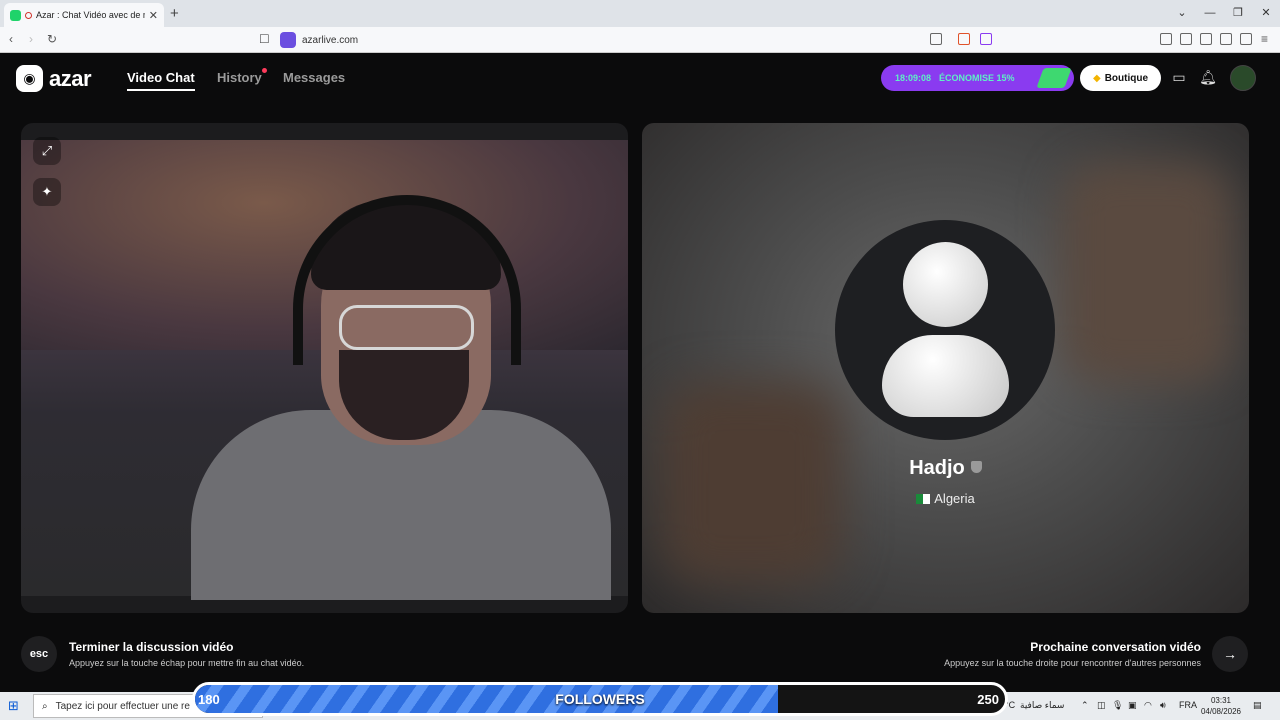  I want to click on user-avatar, so click(1243, 78).